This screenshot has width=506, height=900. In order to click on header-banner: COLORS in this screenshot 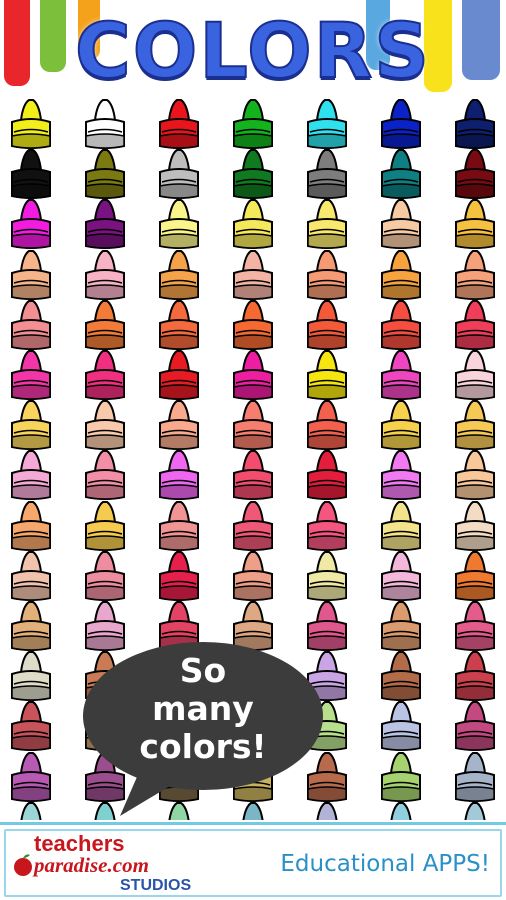, I will do `click(253, 50)`.